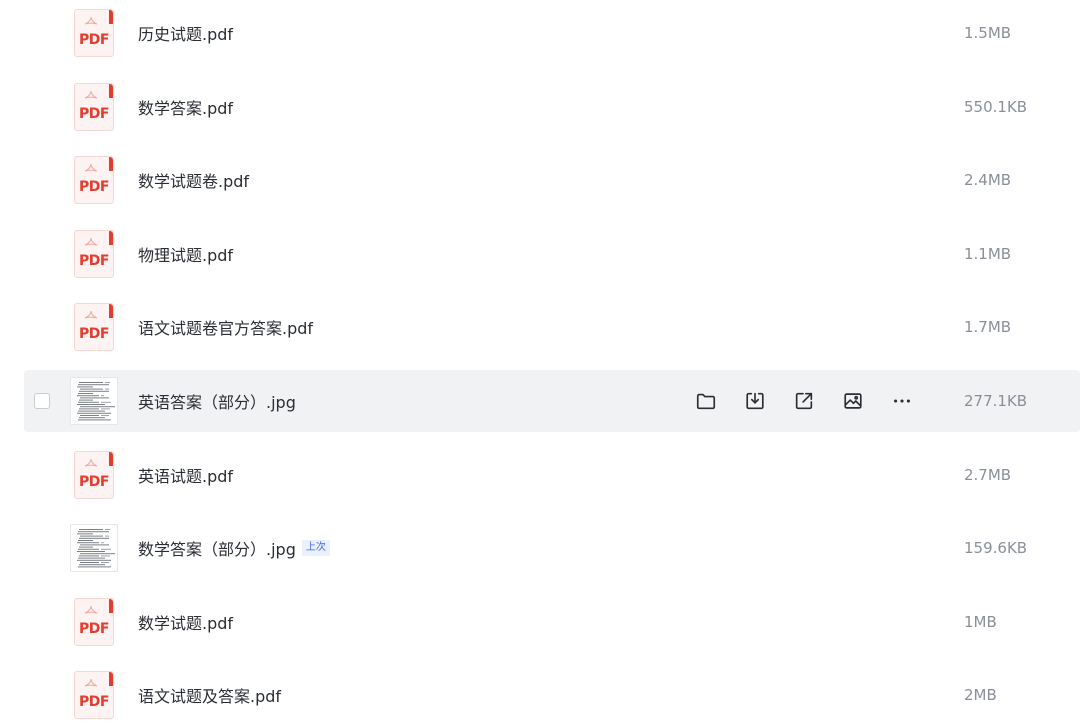 The width and height of the screenshot is (1080, 728). Describe the element at coordinates (315, 548) in the screenshot. I see `recent-tag: 上次` at that location.